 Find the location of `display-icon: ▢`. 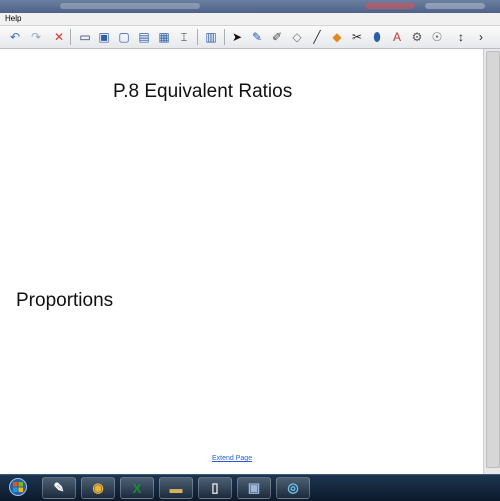

display-icon: ▢ is located at coordinates (124, 37).